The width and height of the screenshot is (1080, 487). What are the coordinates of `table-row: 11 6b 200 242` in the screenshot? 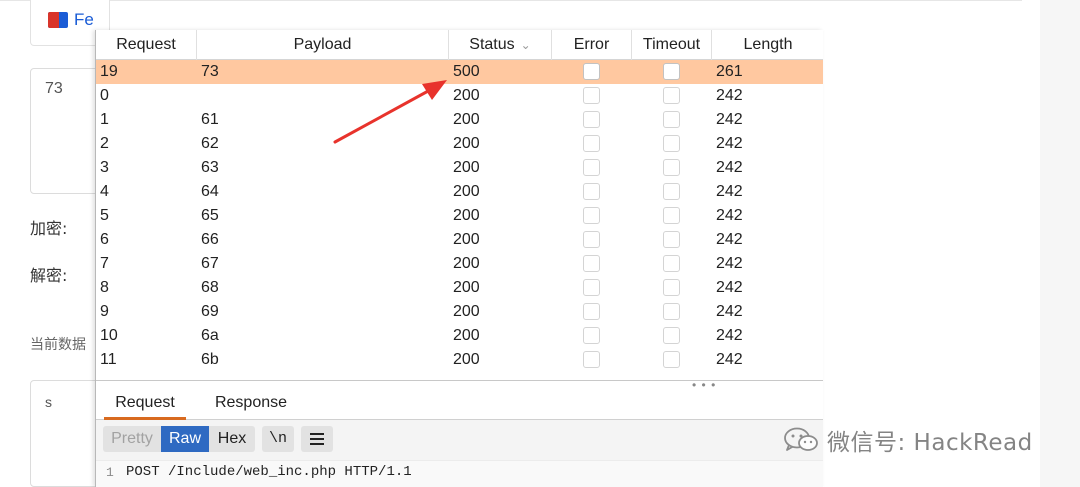 It's located at (459, 360).